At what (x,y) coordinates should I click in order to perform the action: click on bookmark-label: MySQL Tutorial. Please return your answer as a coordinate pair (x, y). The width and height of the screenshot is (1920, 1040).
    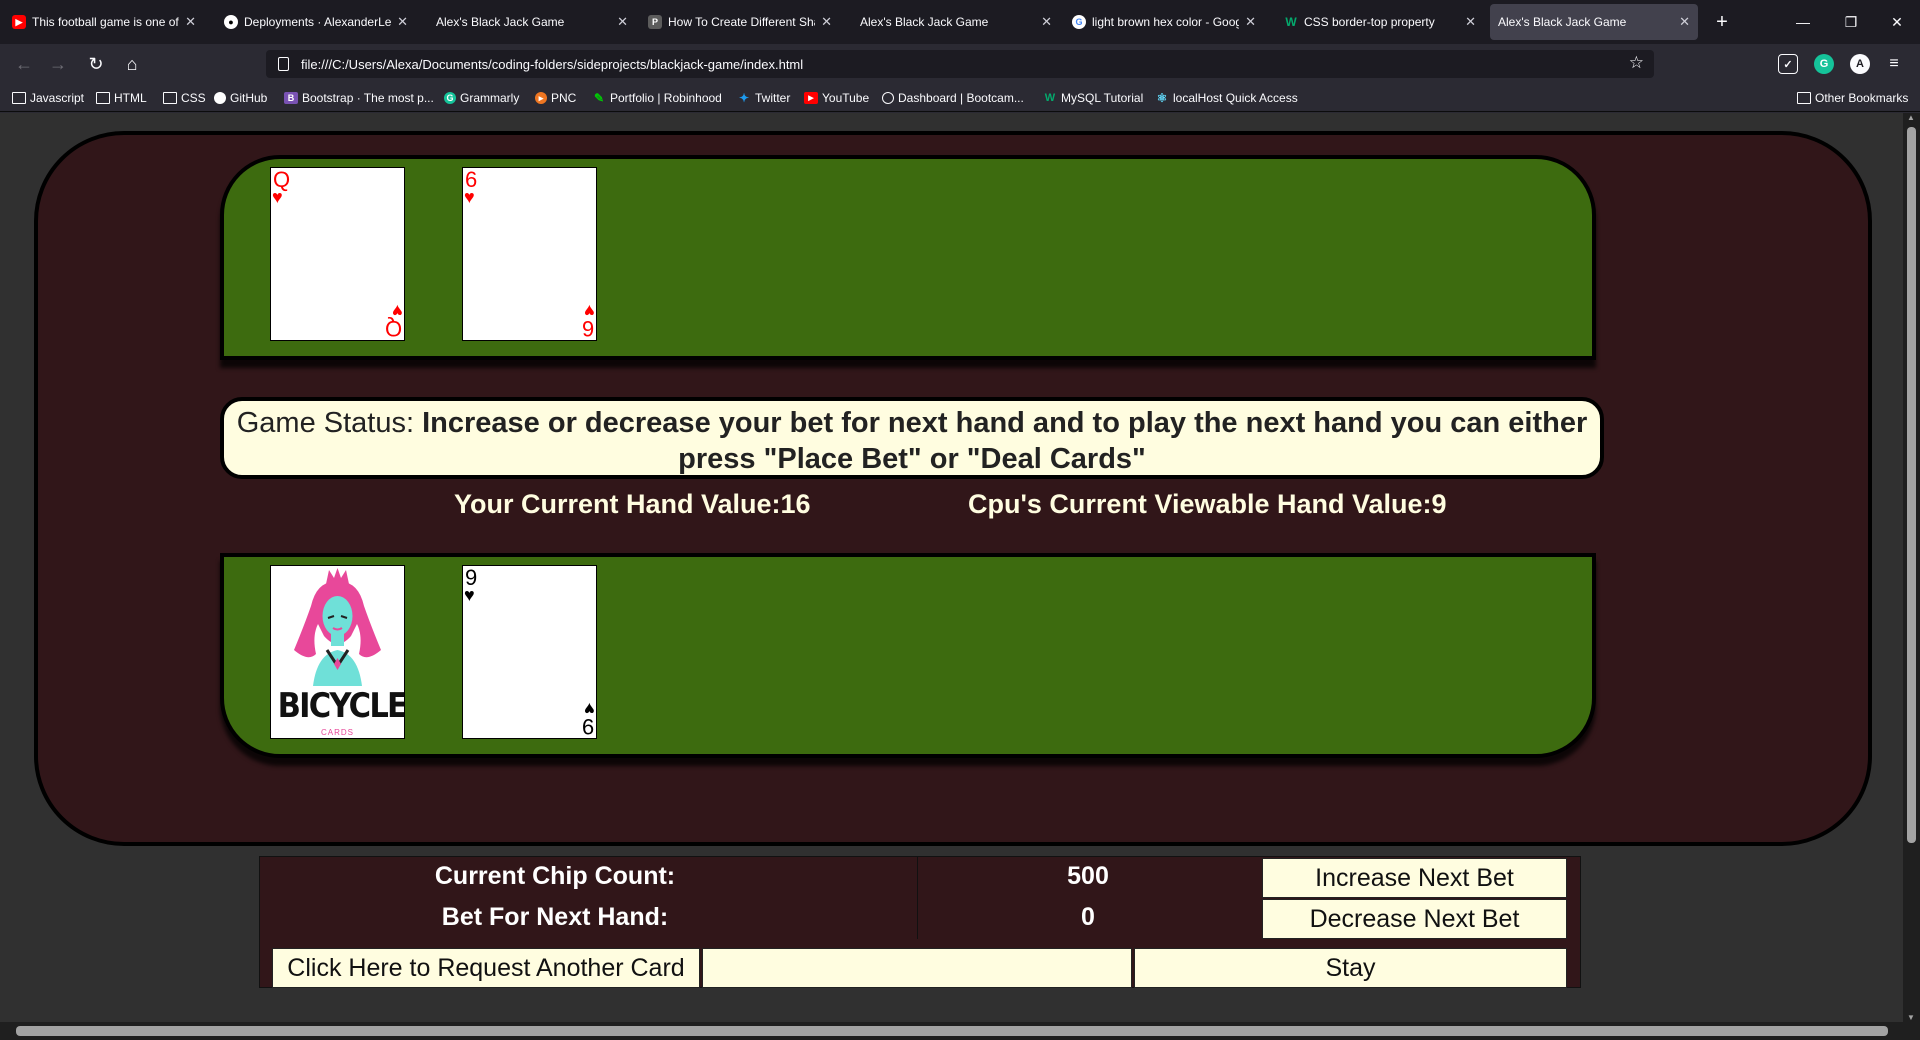
    Looking at the image, I should click on (1102, 98).